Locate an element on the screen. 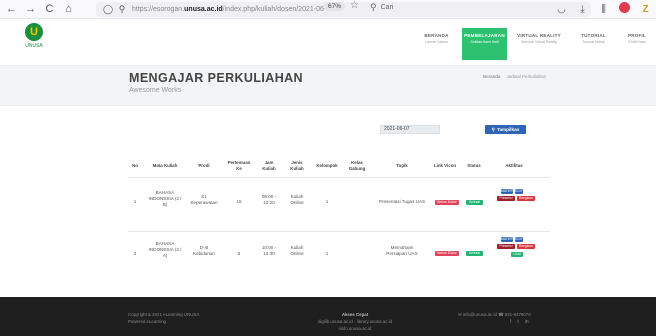  reload-button: C is located at coordinates (49, 9).